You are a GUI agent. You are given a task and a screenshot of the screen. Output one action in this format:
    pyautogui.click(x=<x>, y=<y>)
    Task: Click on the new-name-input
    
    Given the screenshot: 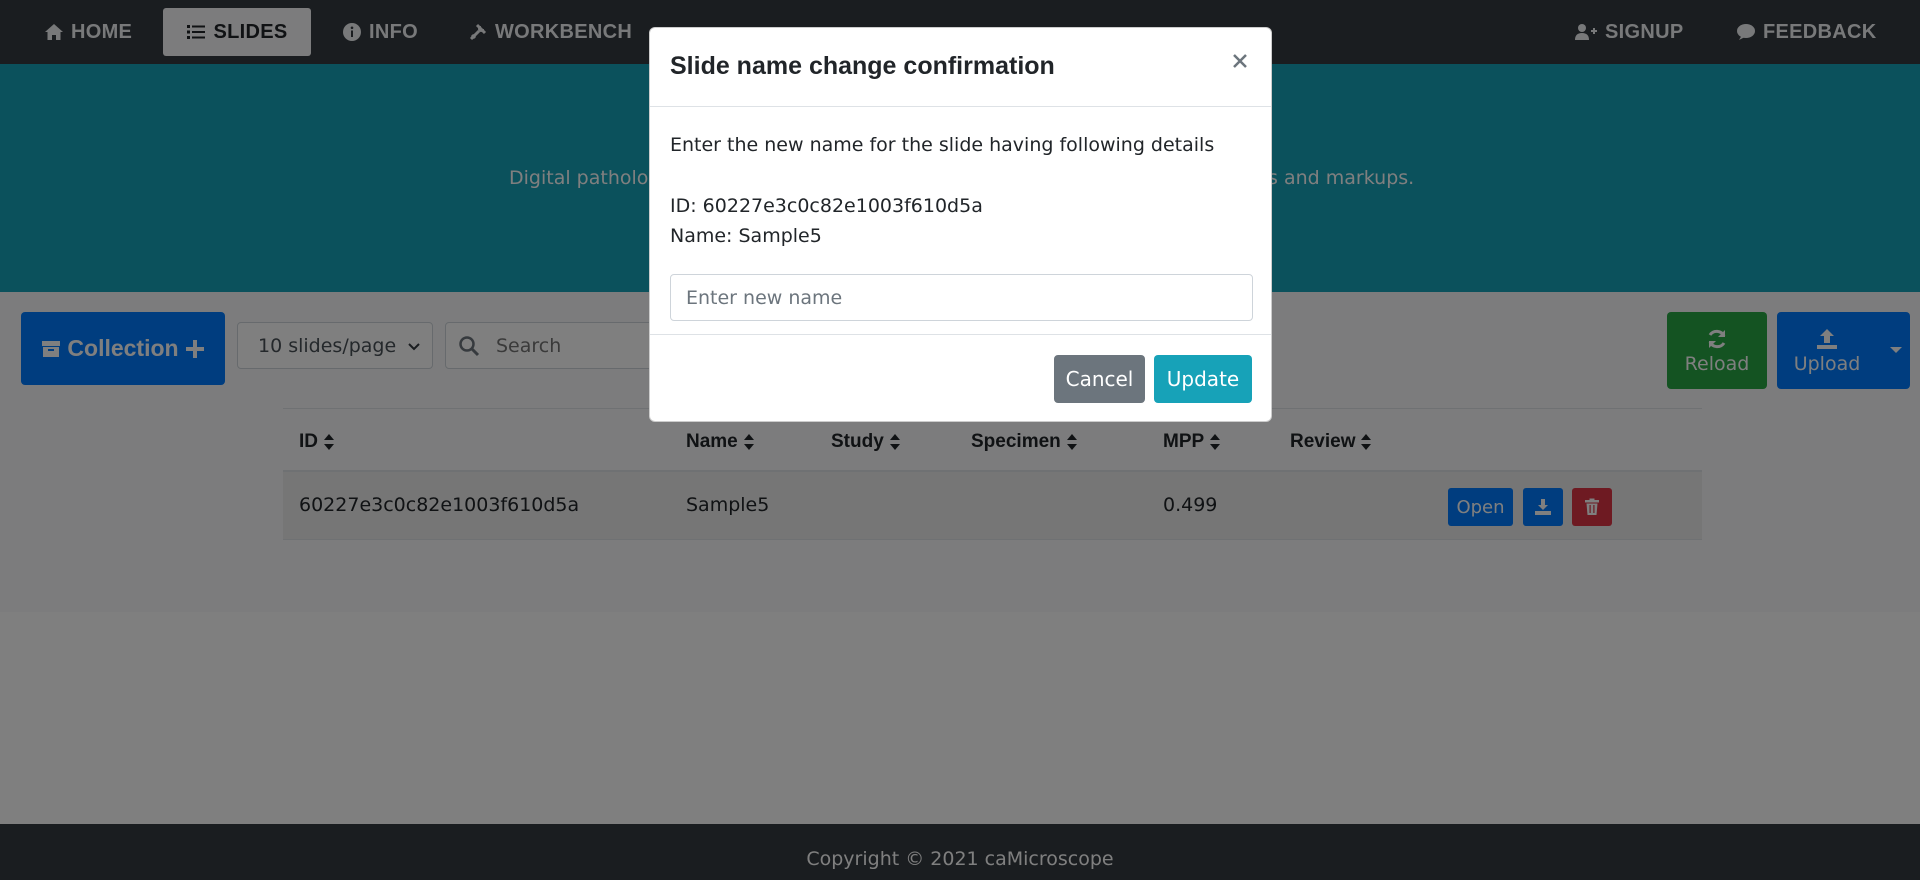 What is the action you would take?
    pyautogui.click(x=961, y=297)
    